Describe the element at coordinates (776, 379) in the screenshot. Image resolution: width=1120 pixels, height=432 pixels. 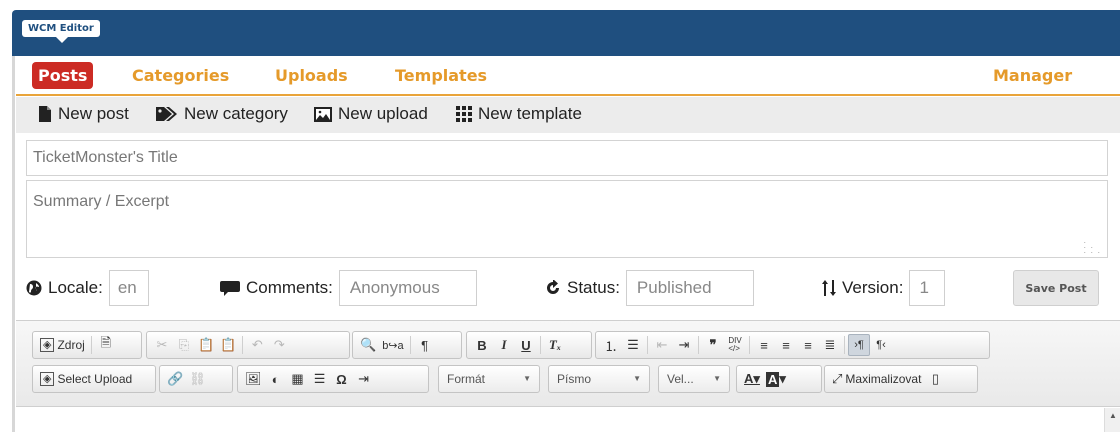
I see `bg-color-icon: A ▾` at that location.